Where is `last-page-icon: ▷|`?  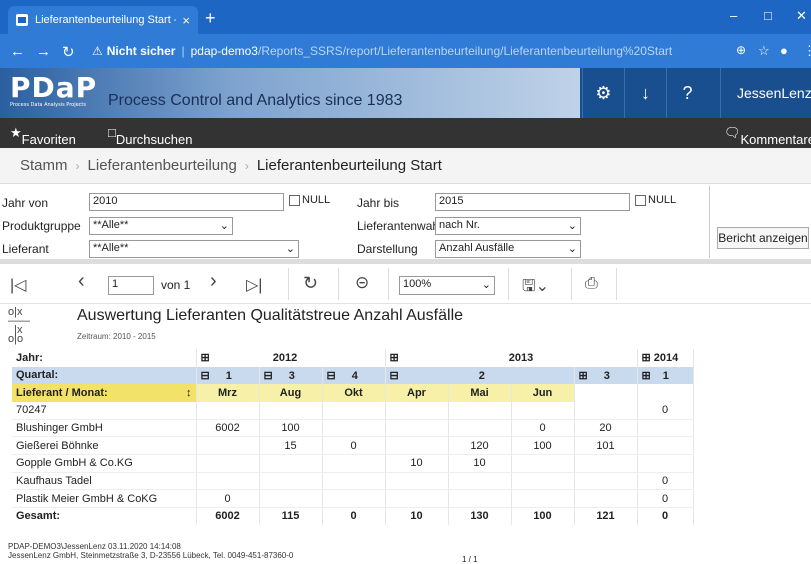
last-page-icon: ▷| is located at coordinates (254, 285).